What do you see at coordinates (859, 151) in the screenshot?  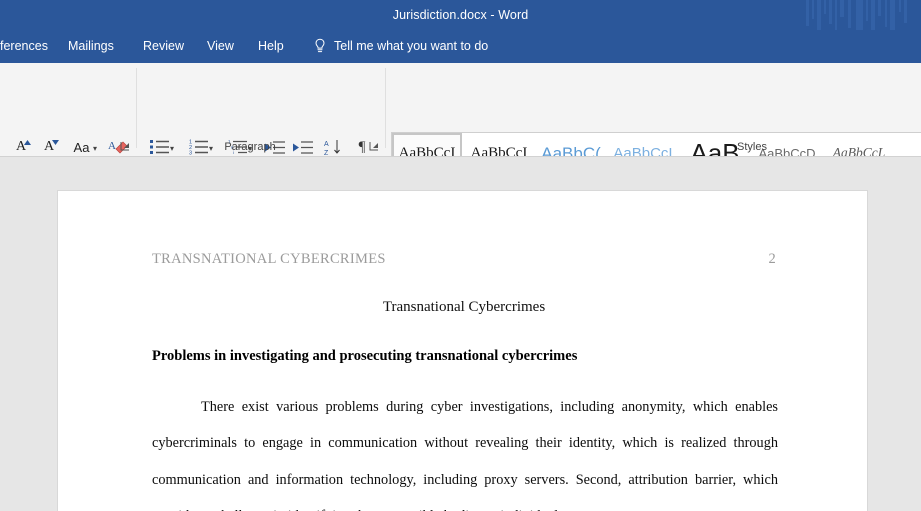 I see `style-preview: AaBbCcL` at bounding box center [859, 151].